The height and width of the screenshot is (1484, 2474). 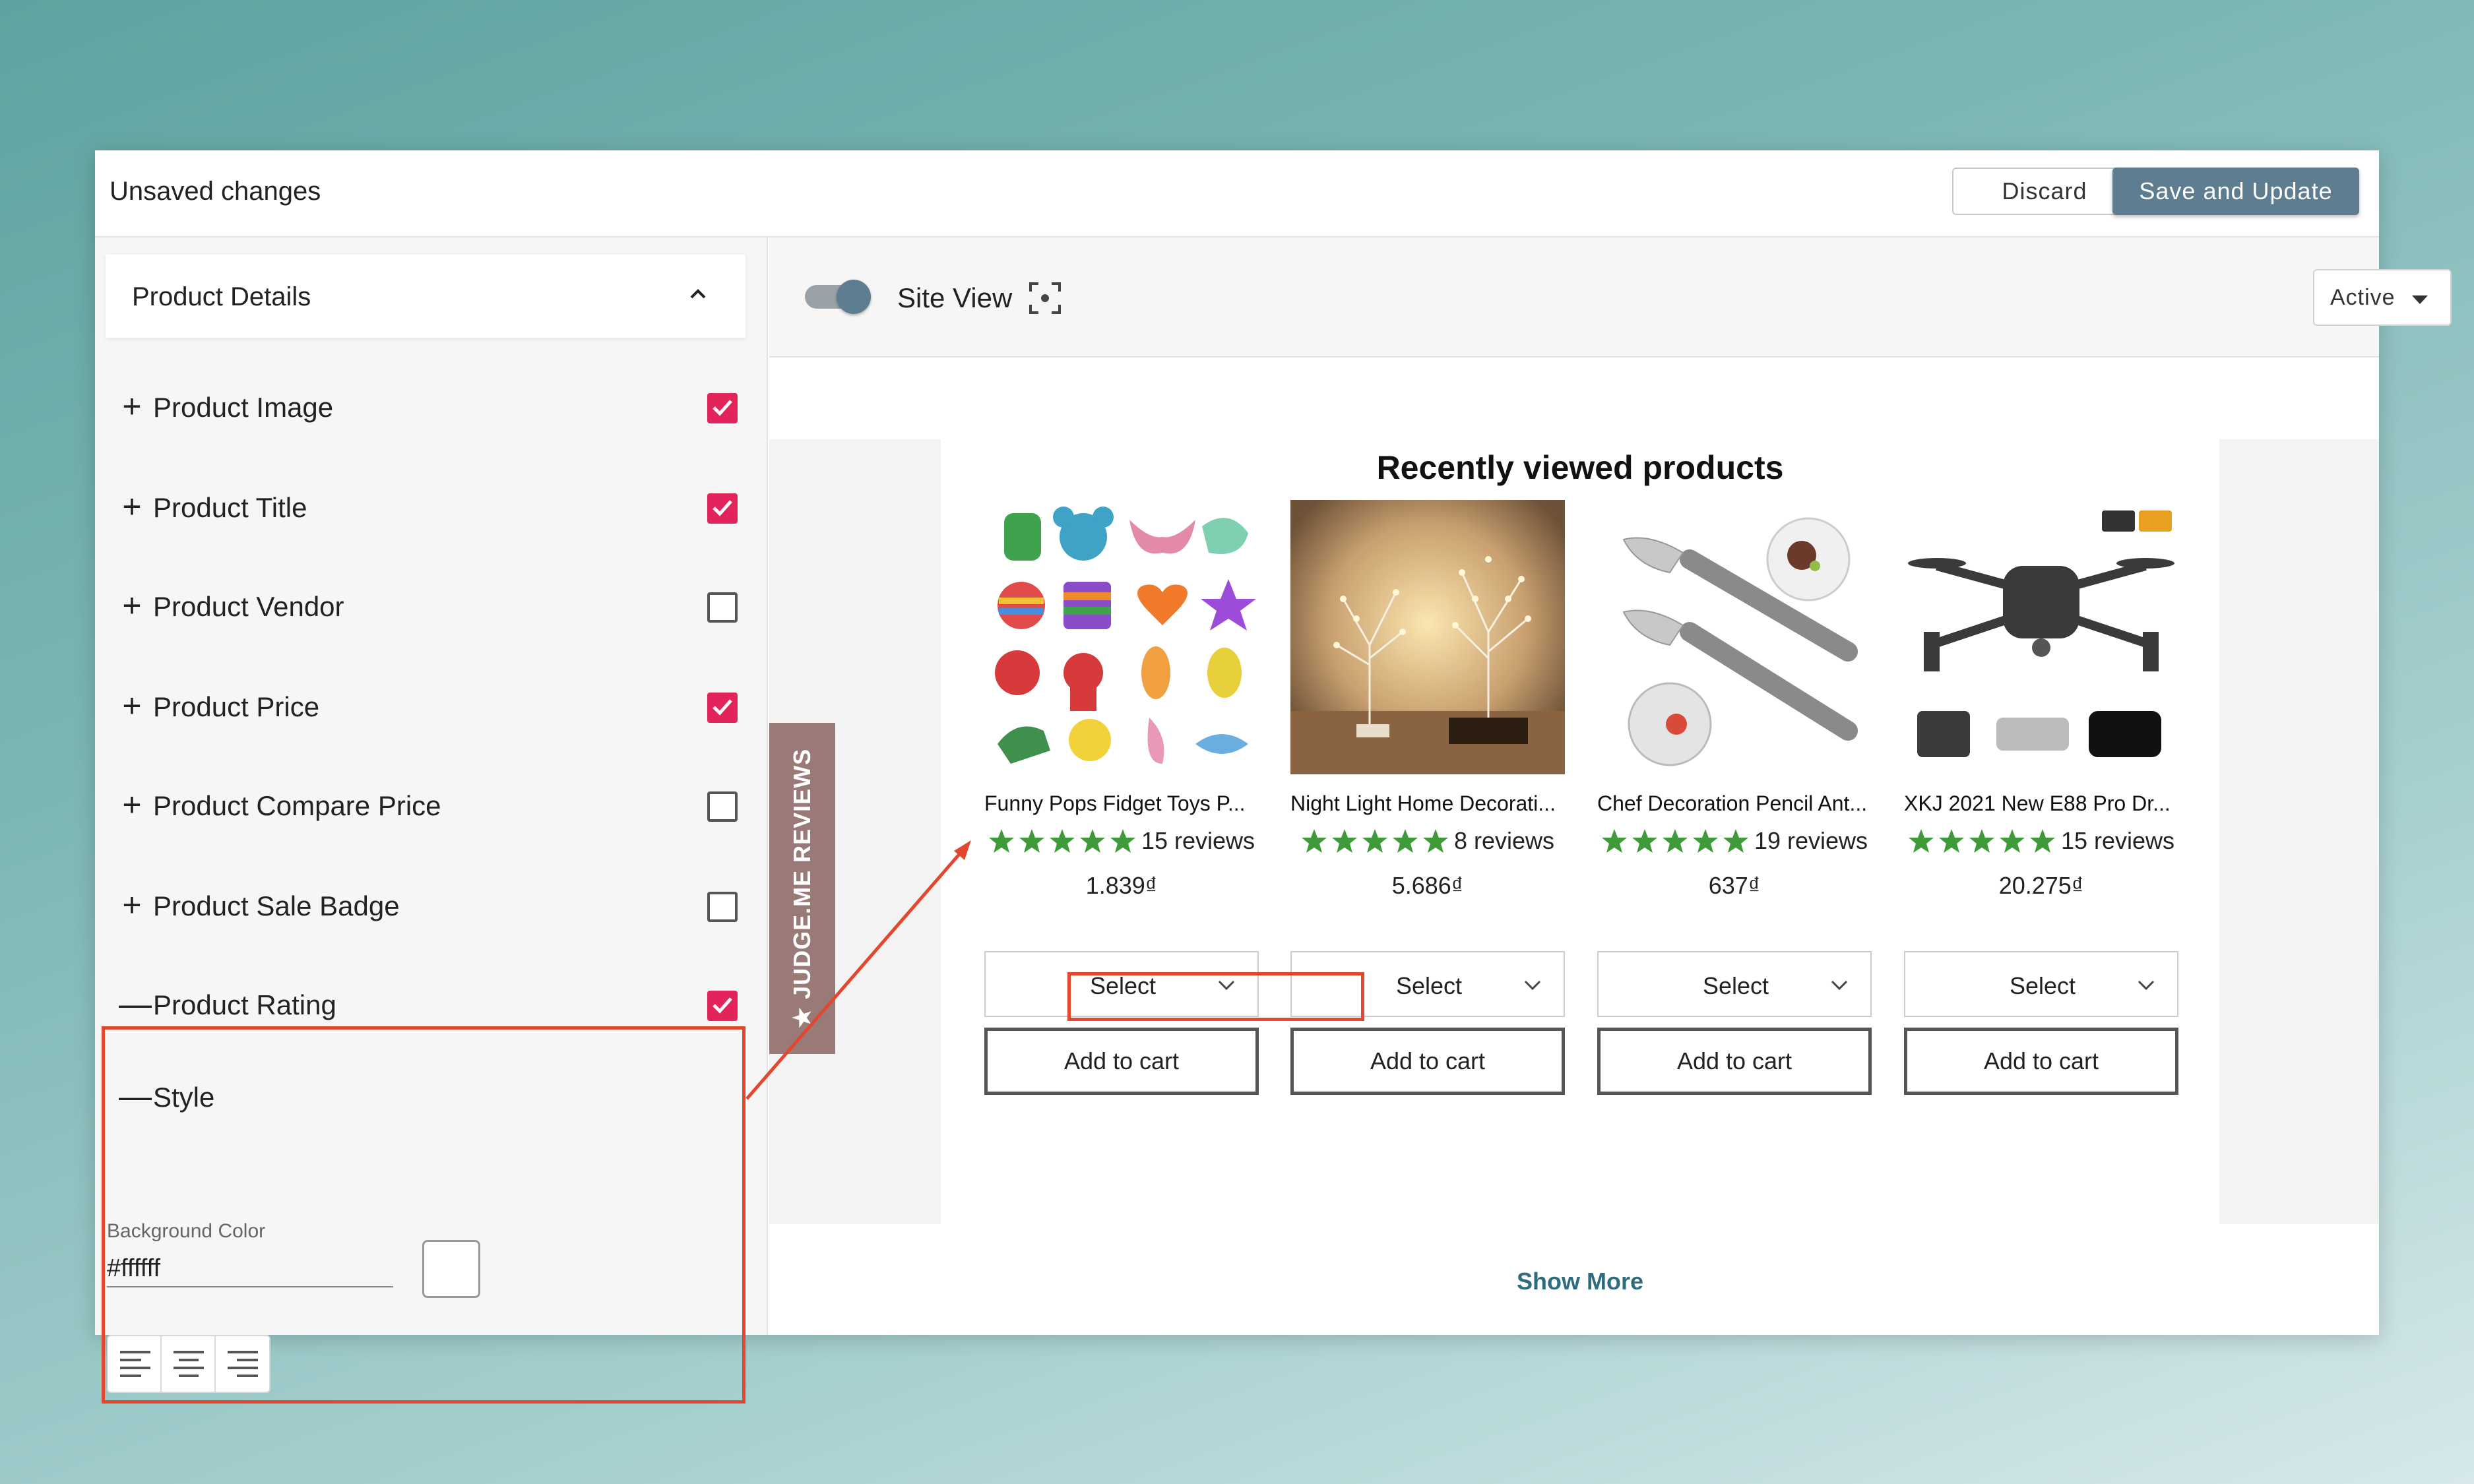 I want to click on focus-screen-icon, so click(x=1045, y=298).